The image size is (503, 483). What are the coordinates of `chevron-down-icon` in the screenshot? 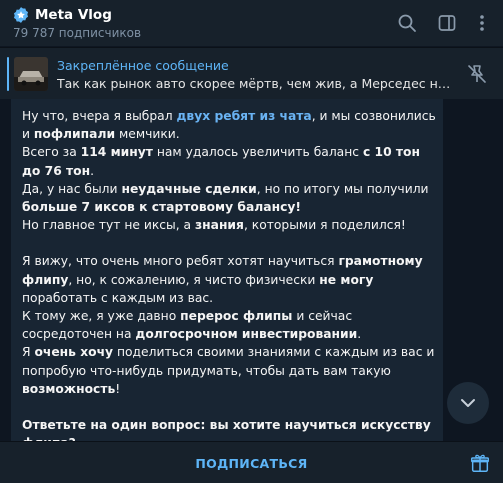 It's located at (468, 403).